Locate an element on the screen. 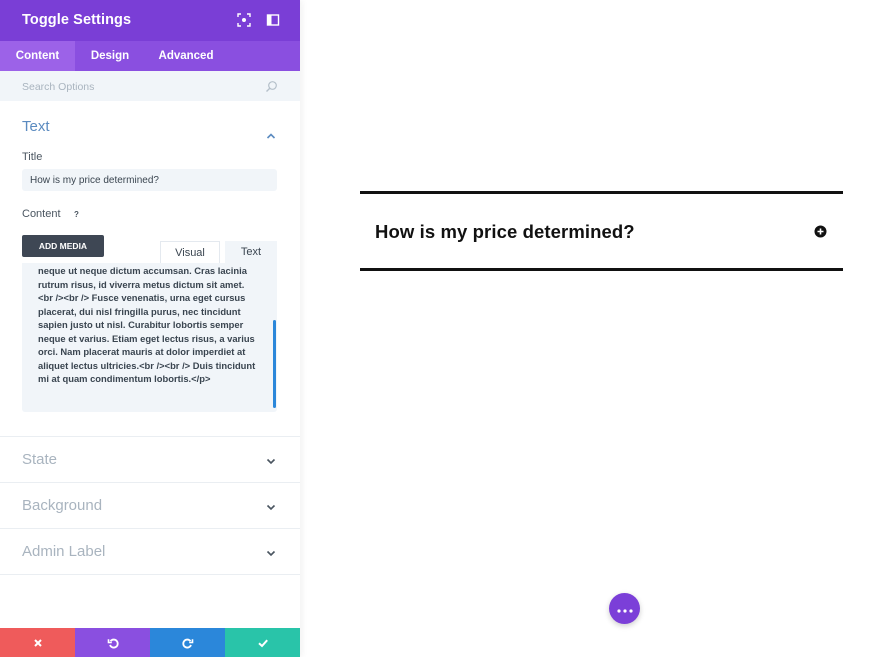 Image resolution: width=880 pixels, height=657 pixels. tab-advanced: Advanced is located at coordinates (186, 56).